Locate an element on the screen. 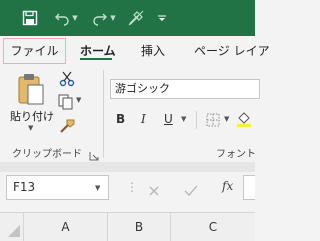 The width and height of the screenshot is (320, 241). font-divider is located at coordinates (196, 120).